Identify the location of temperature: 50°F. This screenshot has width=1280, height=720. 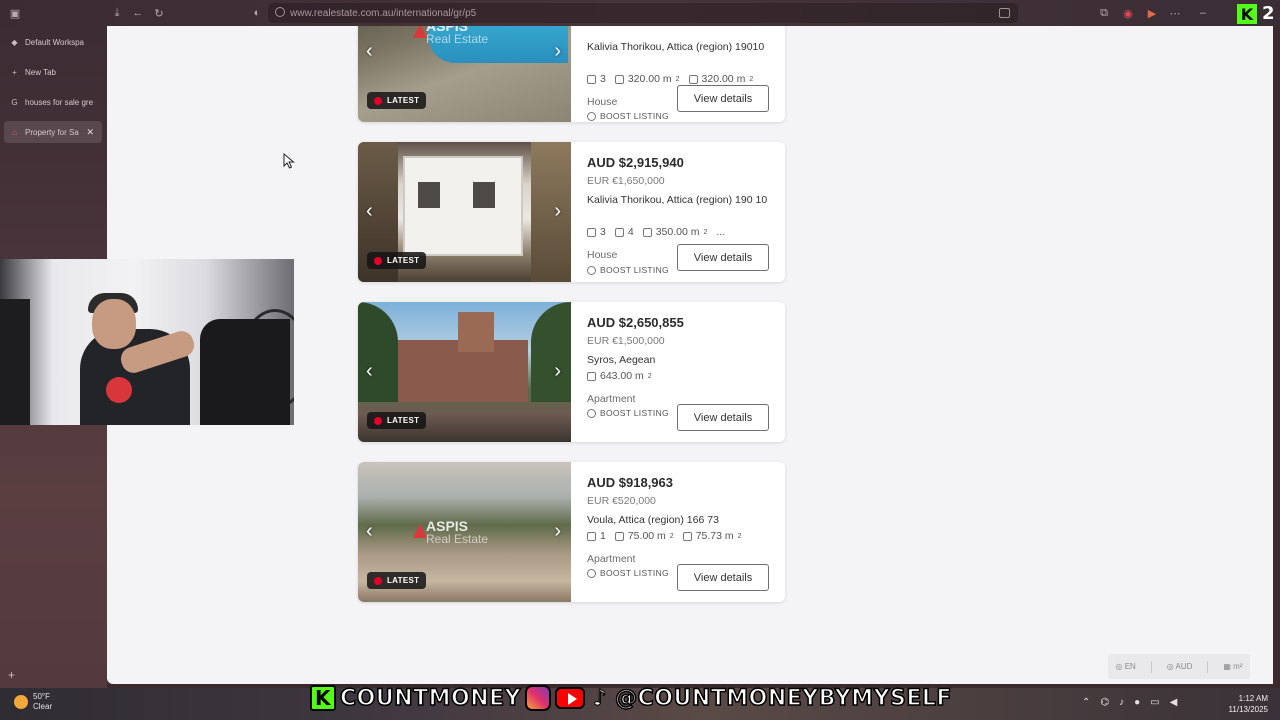
(41, 696).